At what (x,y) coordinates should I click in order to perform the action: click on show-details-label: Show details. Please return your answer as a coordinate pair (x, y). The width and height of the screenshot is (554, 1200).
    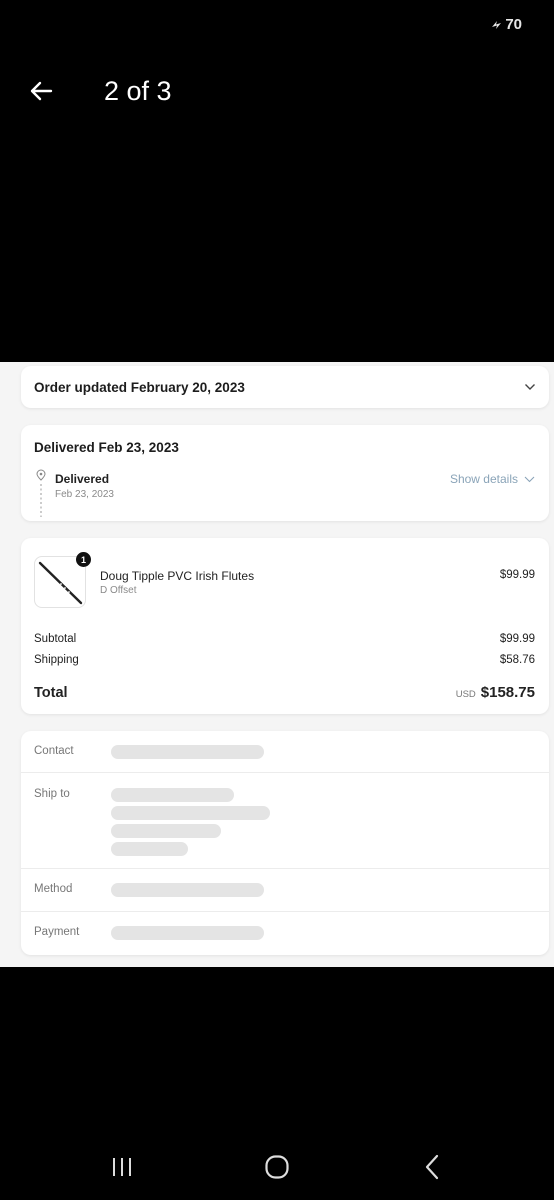
    Looking at the image, I should click on (483, 479).